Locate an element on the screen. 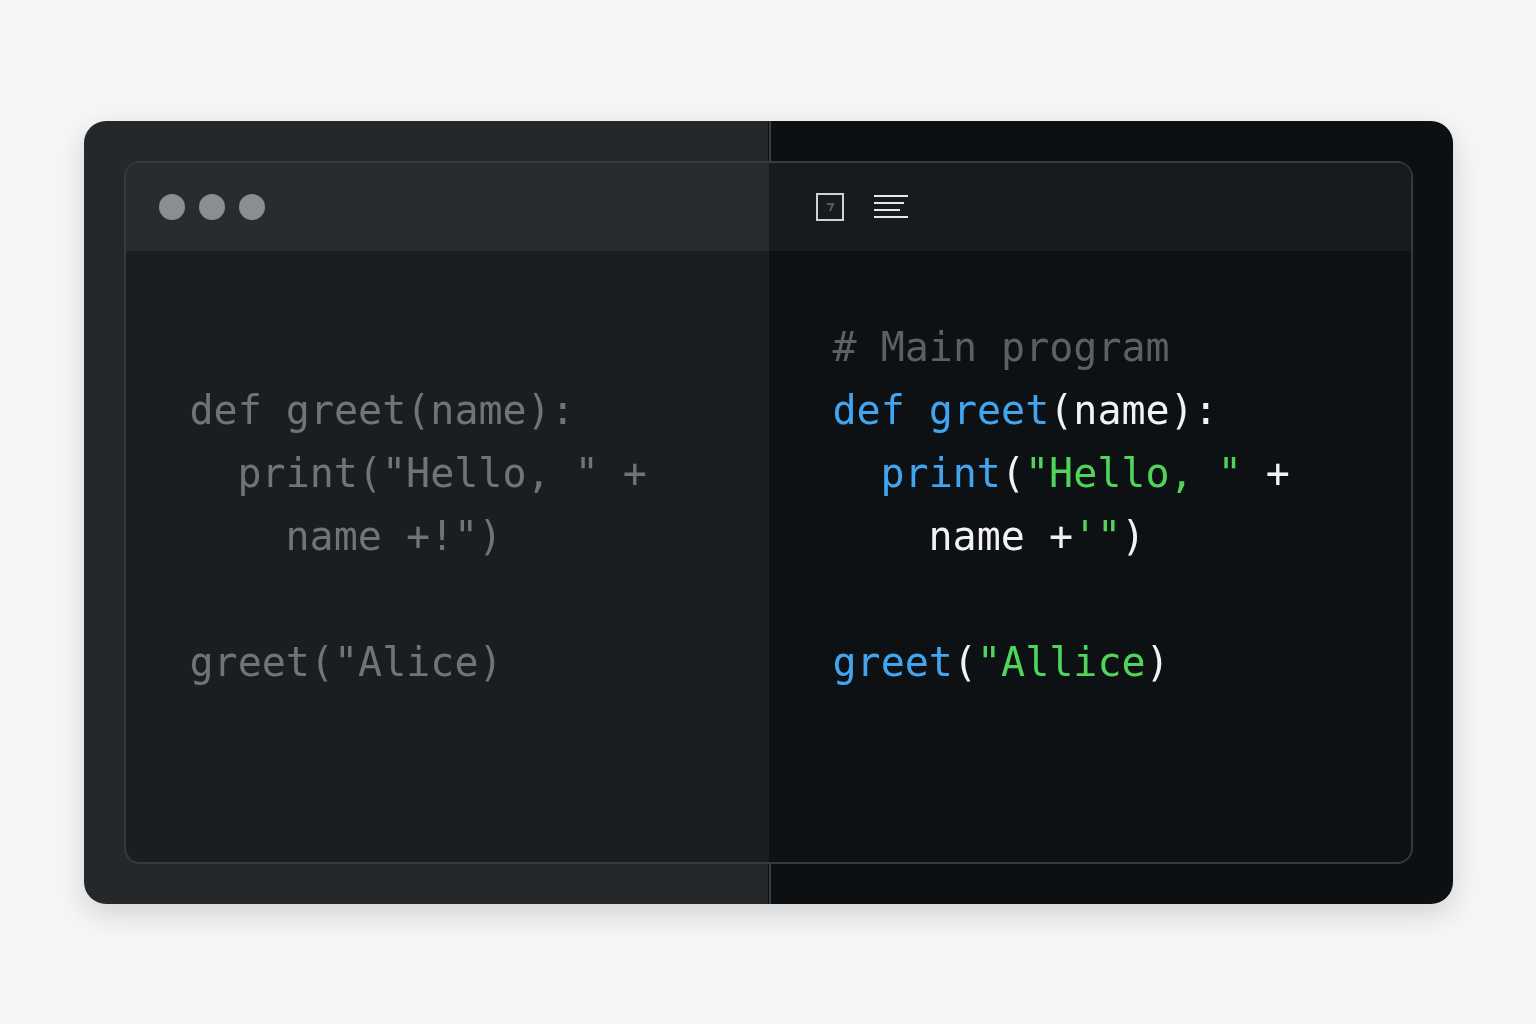 The image size is (1536, 1024). code-line: name +!") is located at coordinates (394, 536).